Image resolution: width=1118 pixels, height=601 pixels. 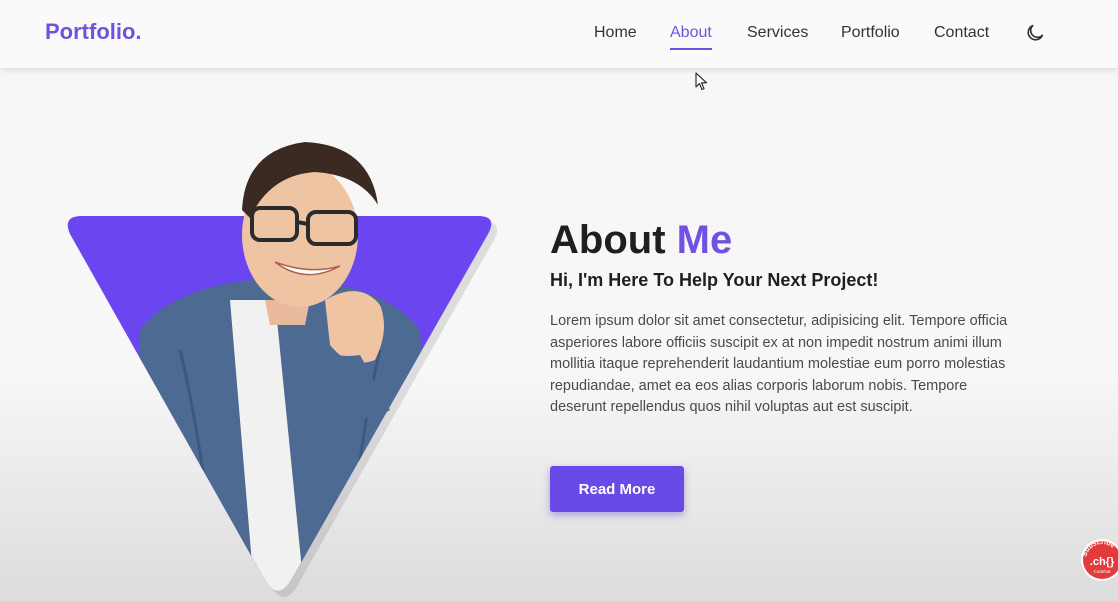 I want to click on about-subtitle: Hi, I'm Here To Help Your Next Project!, so click(x=714, y=280).